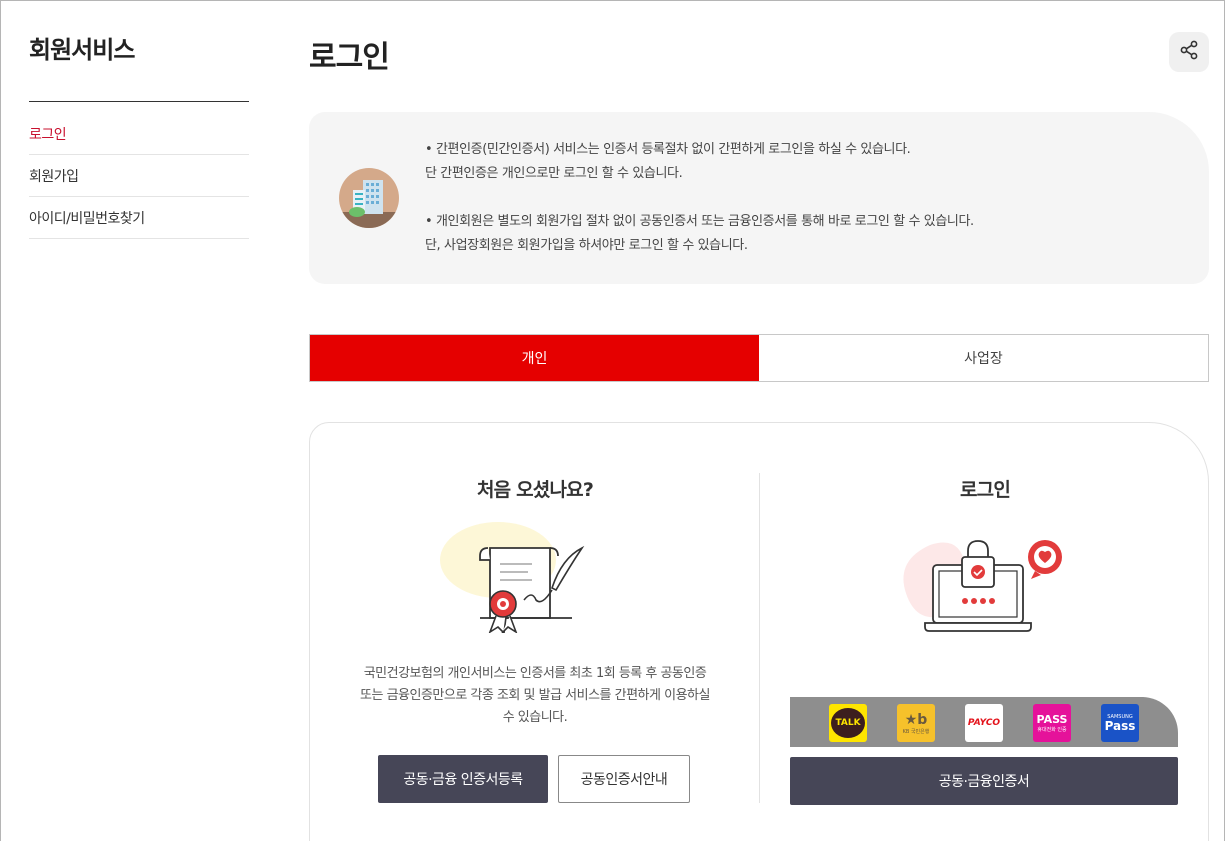  I want to click on building-icon, so click(369, 198).